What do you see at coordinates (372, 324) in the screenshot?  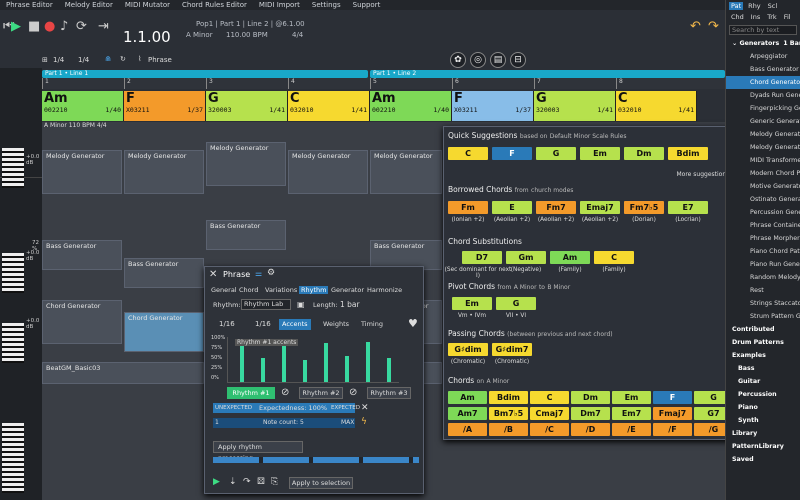 I see `timing-tab: Timing` at bounding box center [372, 324].